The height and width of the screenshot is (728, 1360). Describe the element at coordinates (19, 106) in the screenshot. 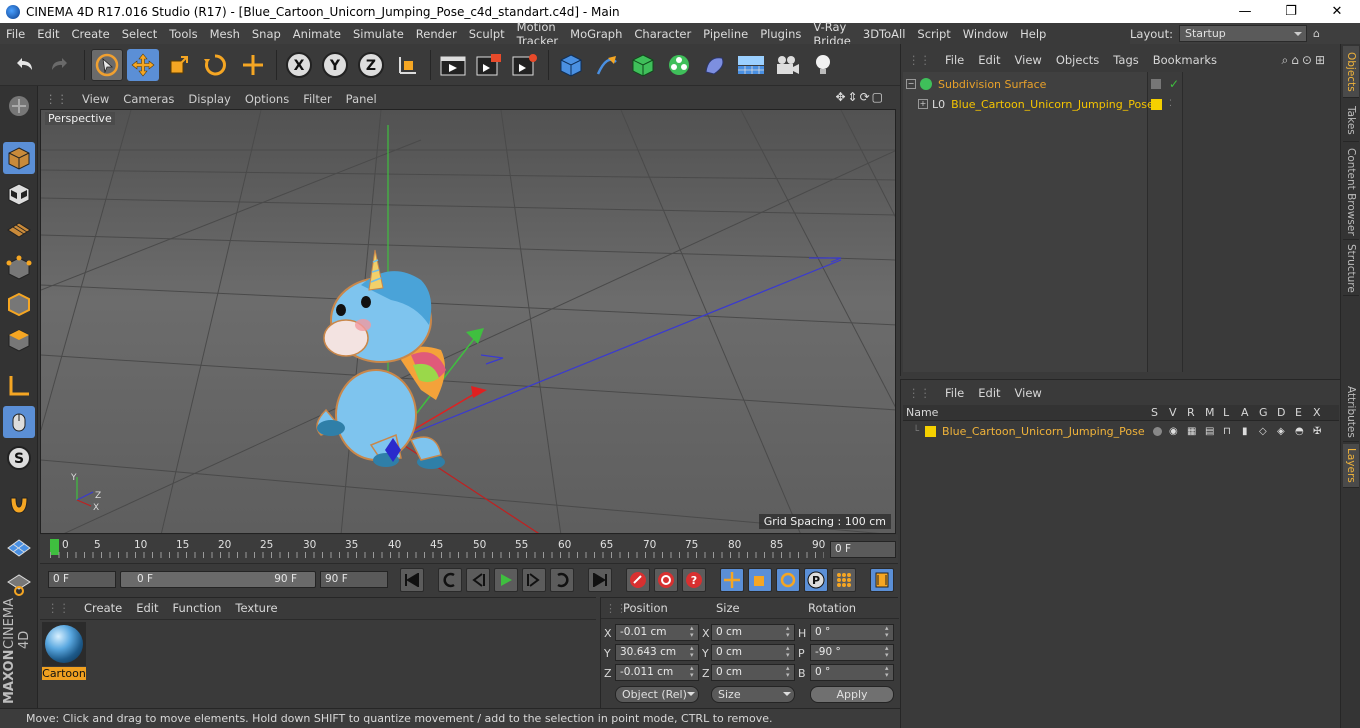

I see `make-editable-icon` at that location.